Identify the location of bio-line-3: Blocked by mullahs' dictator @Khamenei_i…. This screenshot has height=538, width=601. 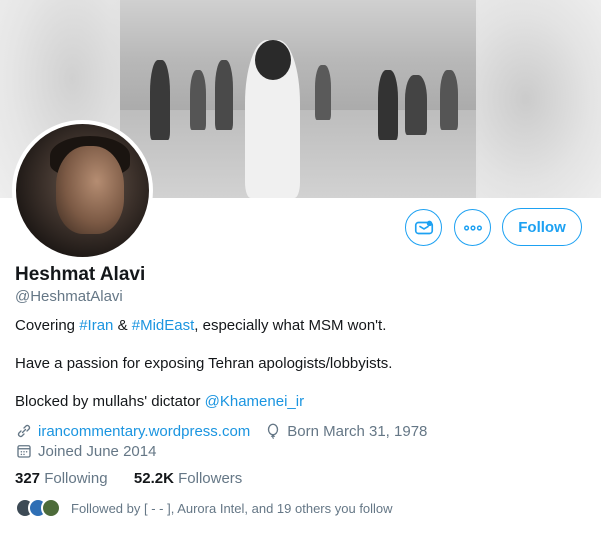
(159, 401).